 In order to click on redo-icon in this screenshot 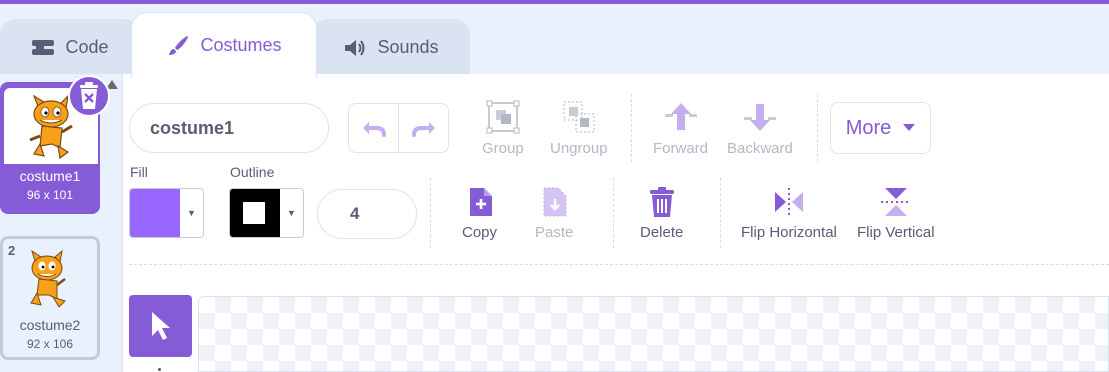, I will do `click(423, 129)`.